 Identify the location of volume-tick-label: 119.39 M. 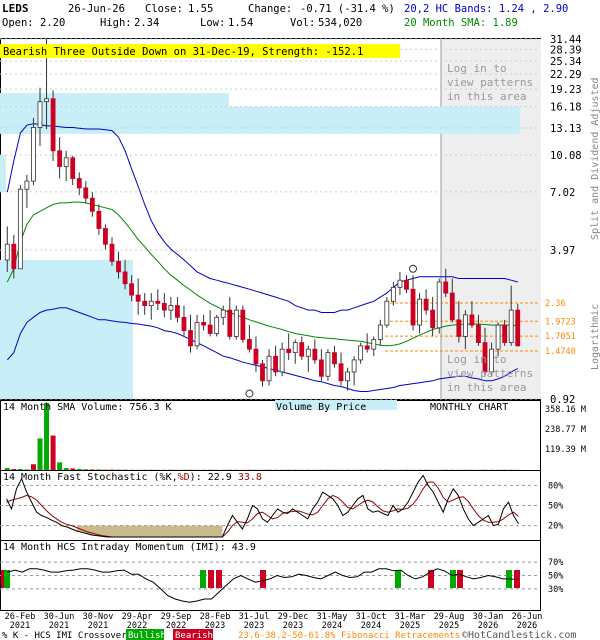
(565, 450).